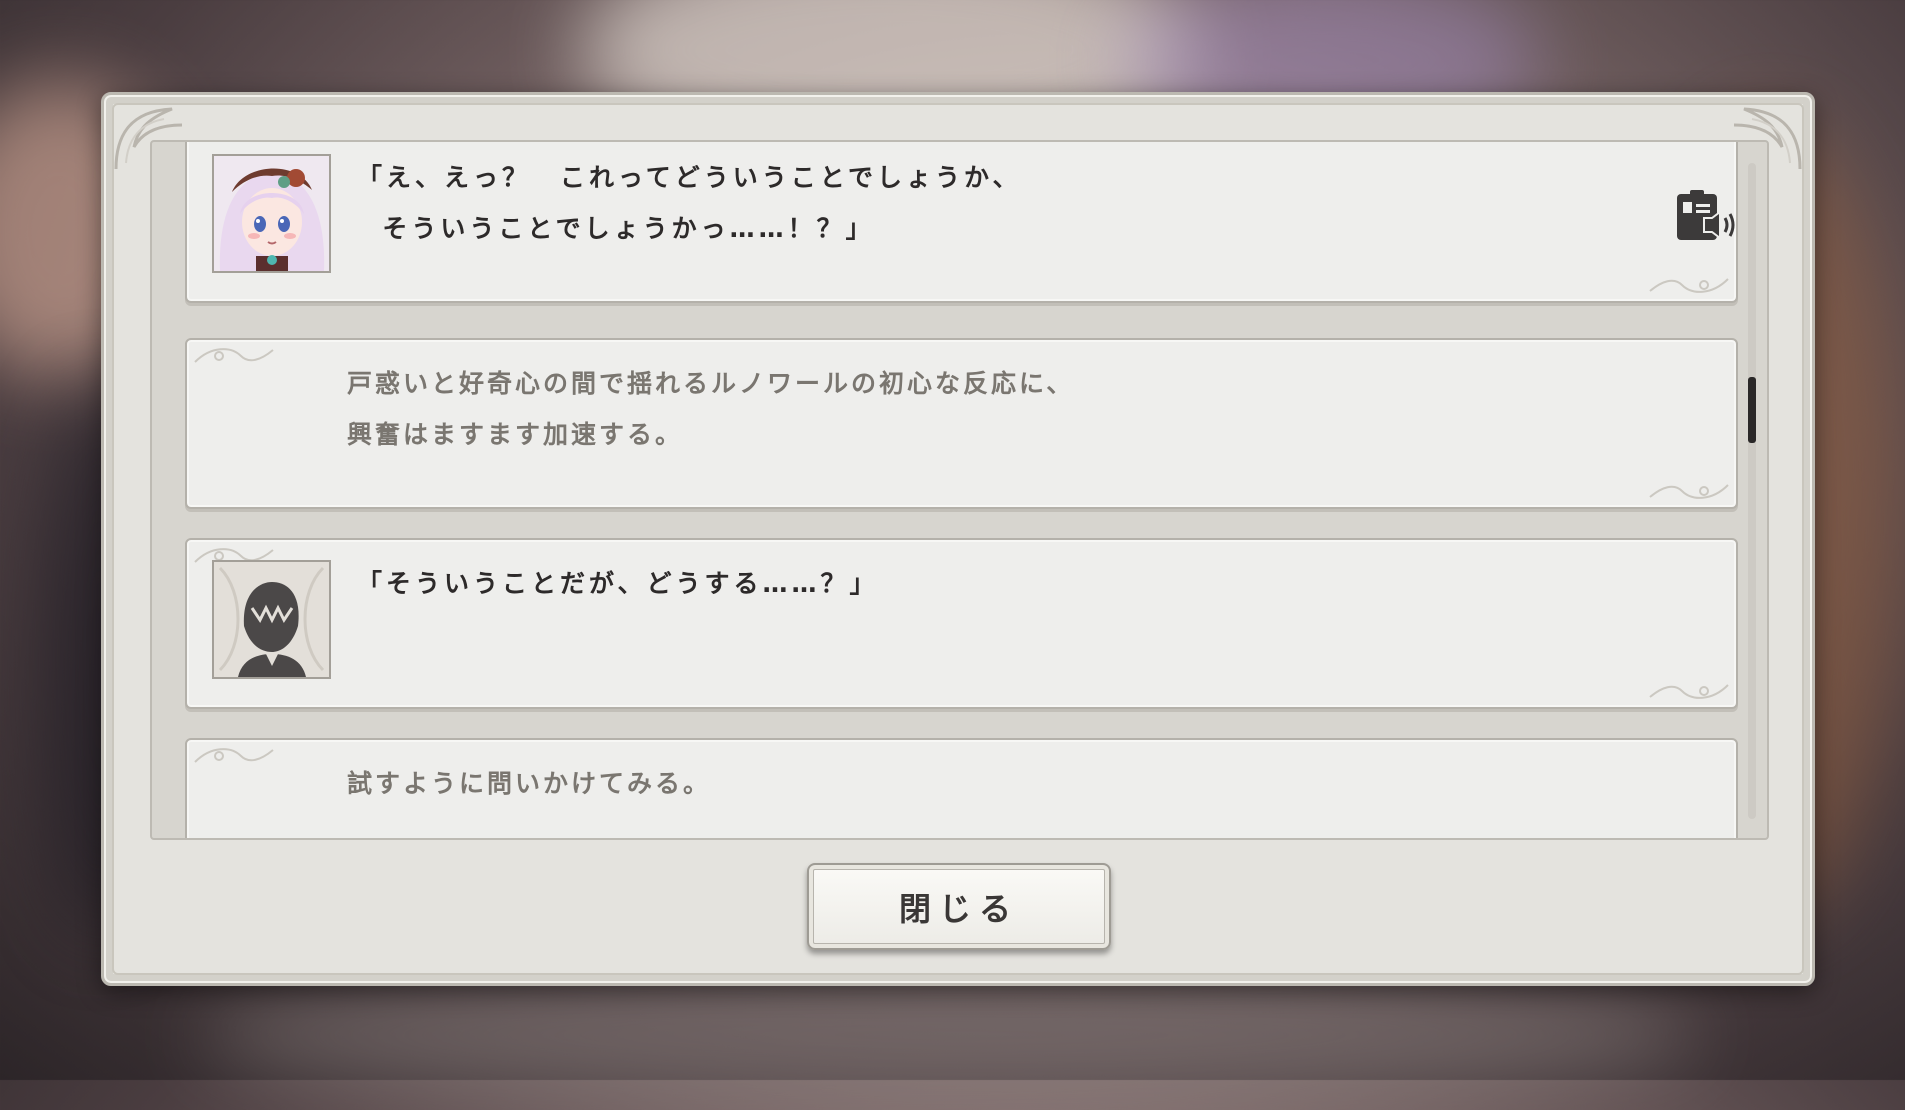  I want to click on narration-text: 試すように問いかけてみる。, so click(529, 783).